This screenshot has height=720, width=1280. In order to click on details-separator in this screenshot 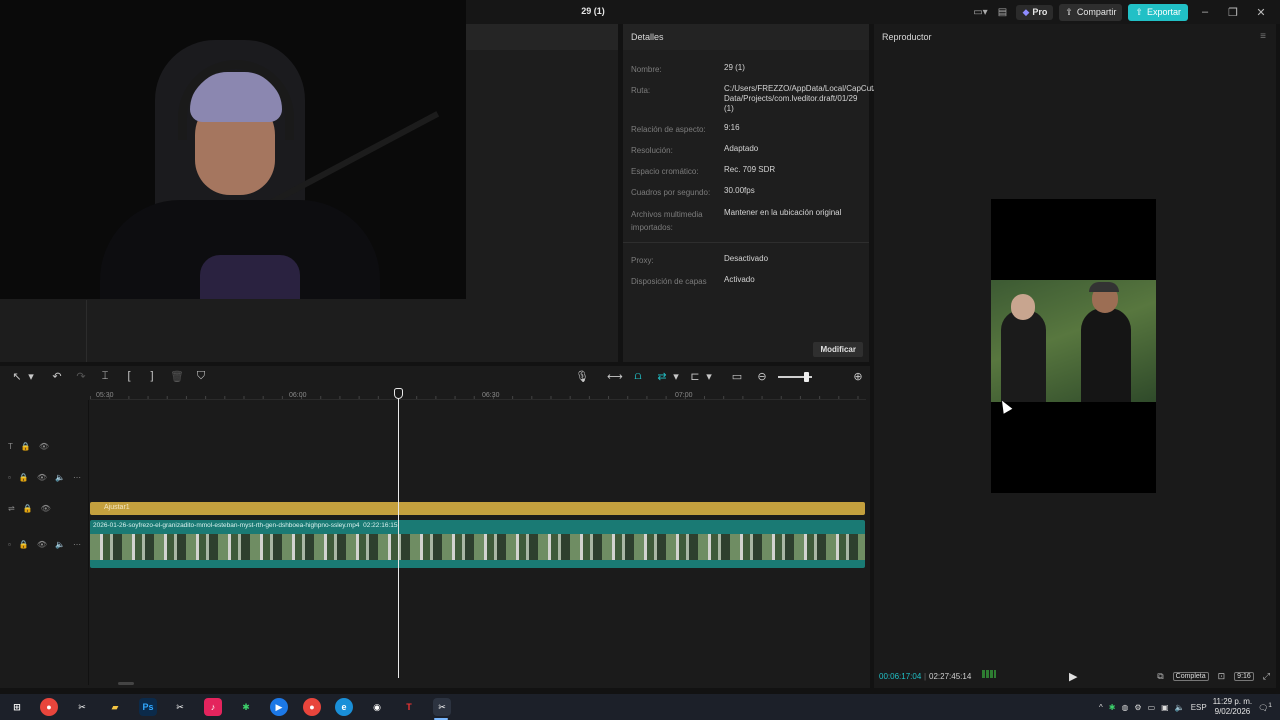, I will do `click(746, 242)`.